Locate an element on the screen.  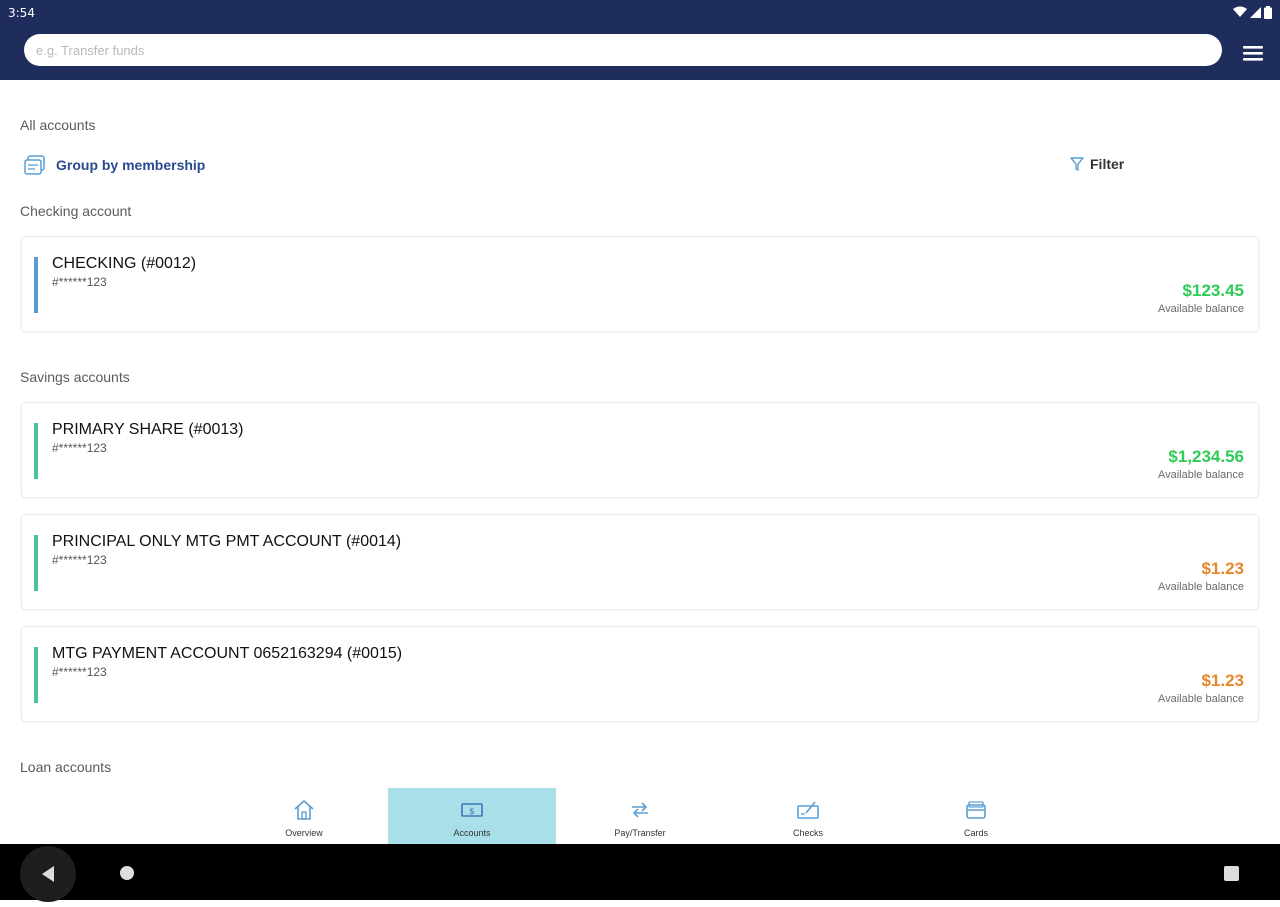
back-triangle-icon is located at coordinates (48, 874).